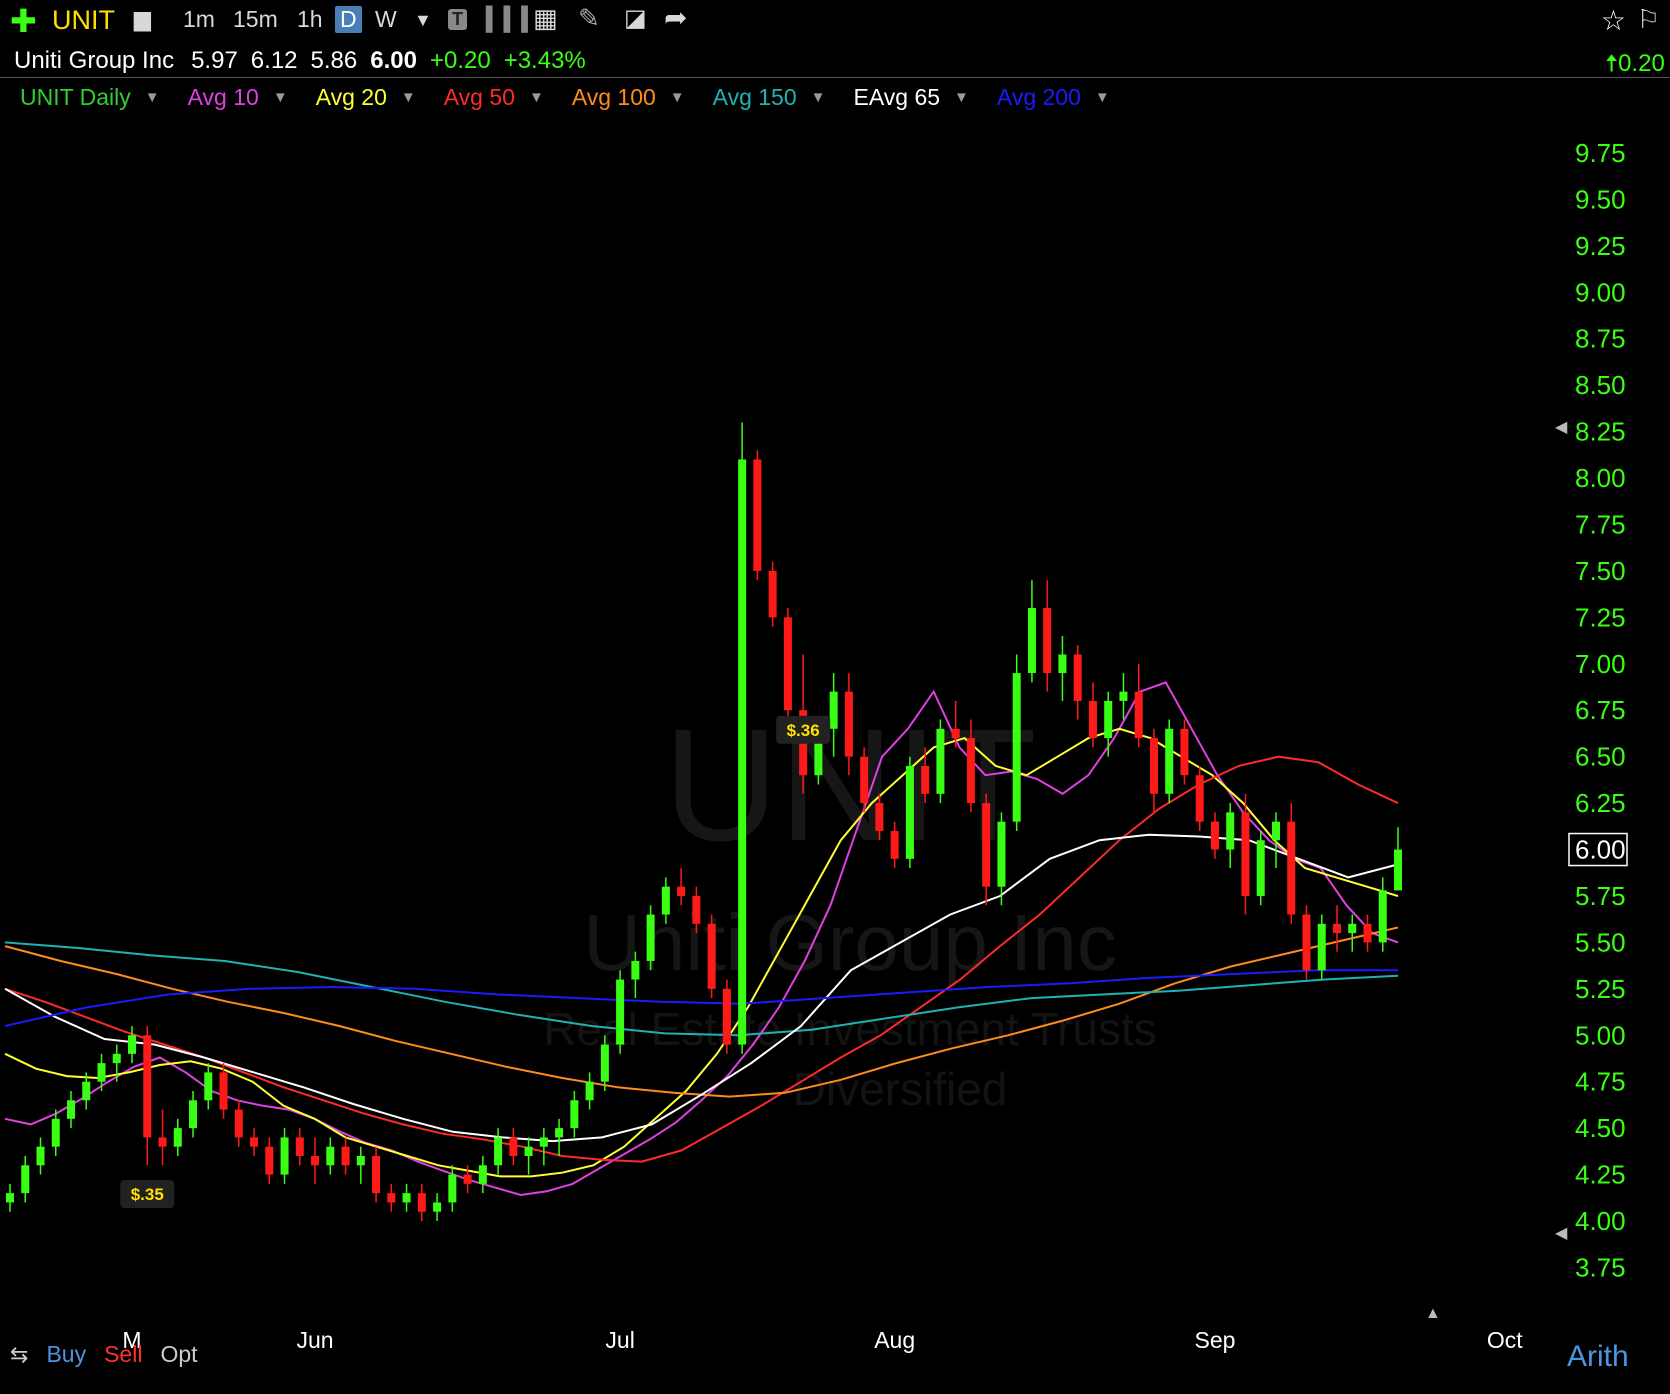  What do you see at coordinates (1600, 478) in the screenshot?
I see `price-tick-label: 8.00` at bounding box center [1600, 478].